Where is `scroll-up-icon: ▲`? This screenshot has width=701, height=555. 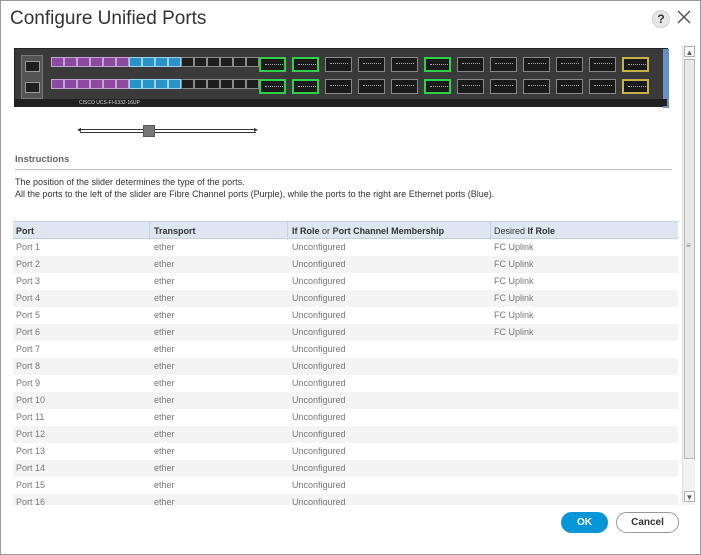
scroll-up-icon: ▲ is located at coordinates (689, 51).